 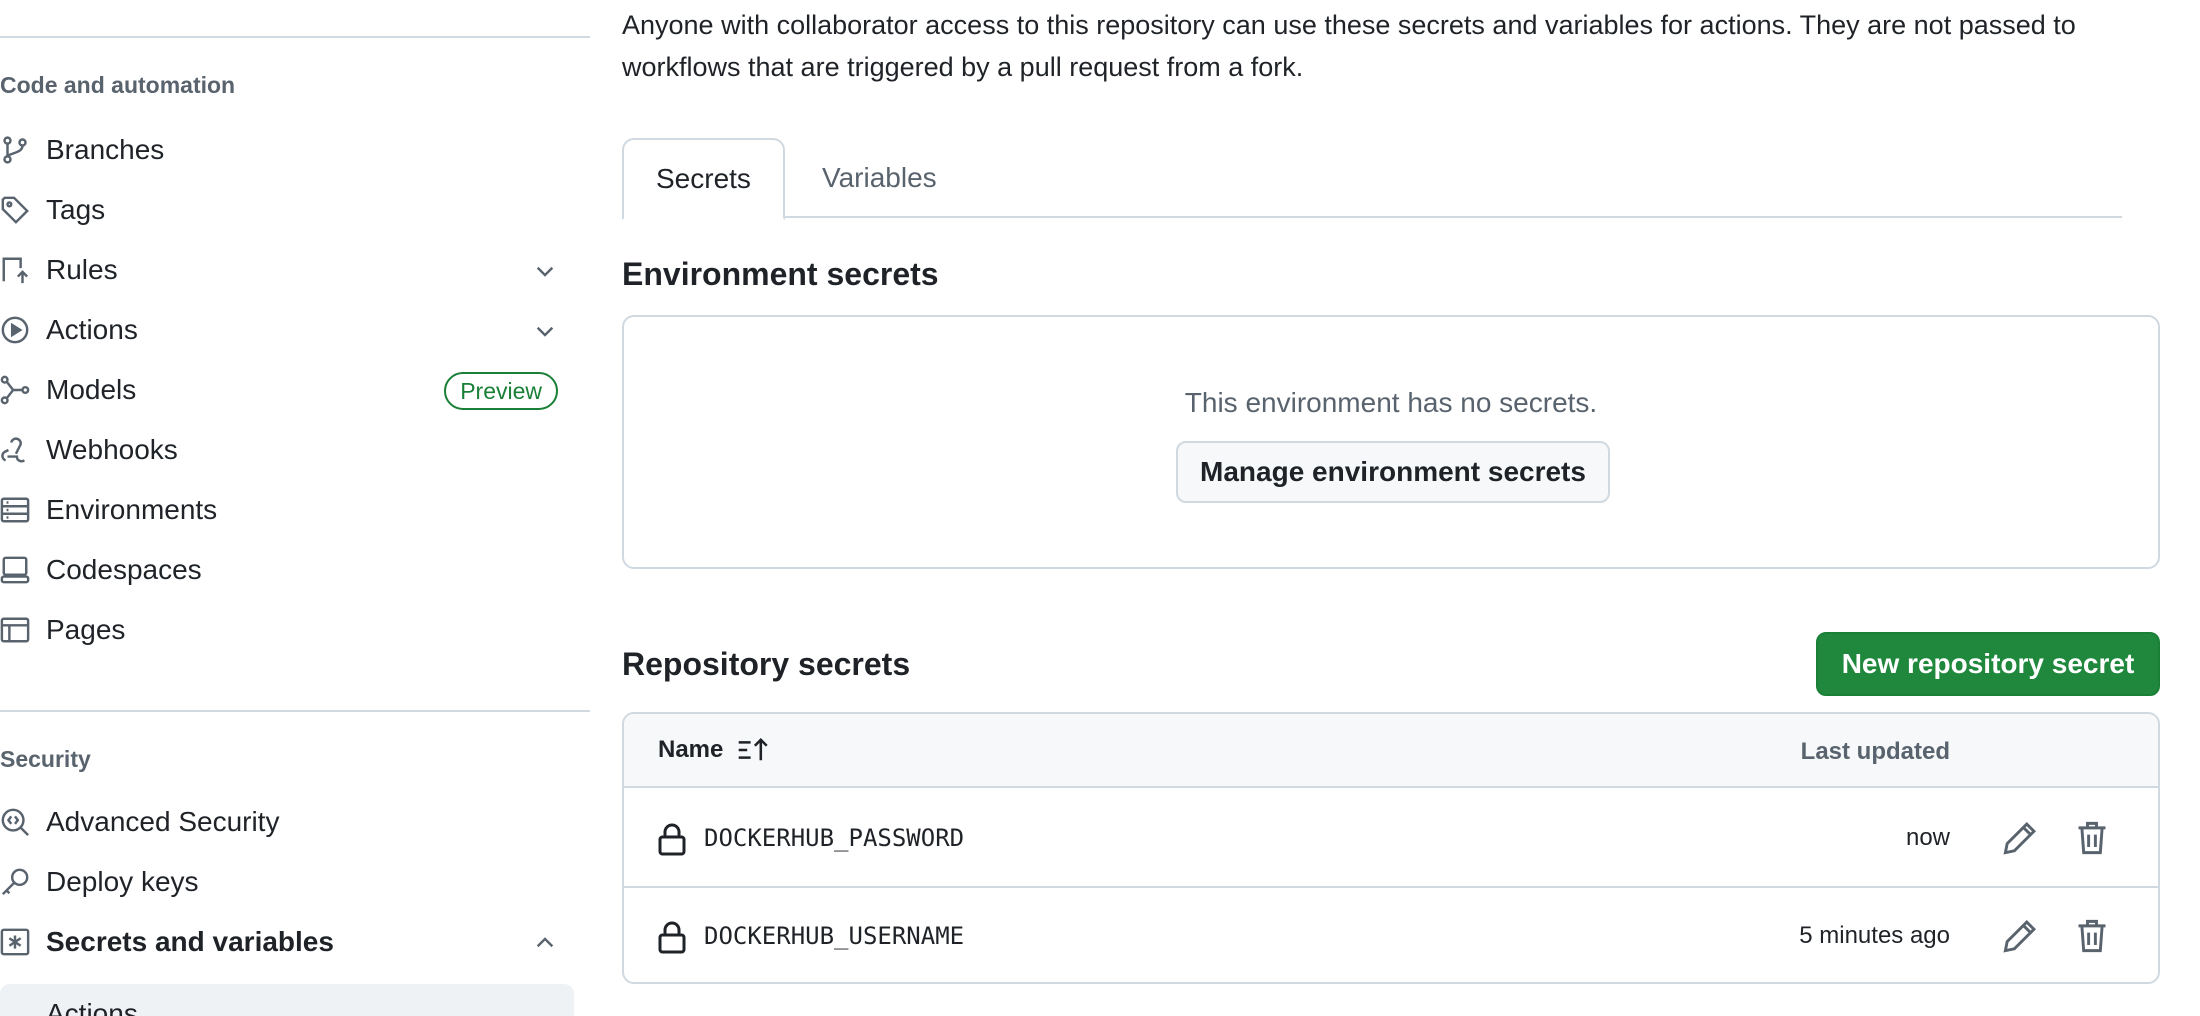 I want to click on sidebar-item-branches: Branches, so click(x=287, y=150).